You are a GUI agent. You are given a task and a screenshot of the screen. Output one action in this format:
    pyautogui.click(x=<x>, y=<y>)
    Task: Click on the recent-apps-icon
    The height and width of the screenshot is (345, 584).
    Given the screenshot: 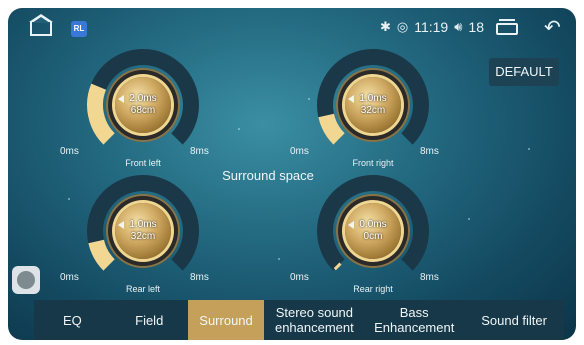 What is the action you would take?
    pyautogui.click(x=507, y=27)
    